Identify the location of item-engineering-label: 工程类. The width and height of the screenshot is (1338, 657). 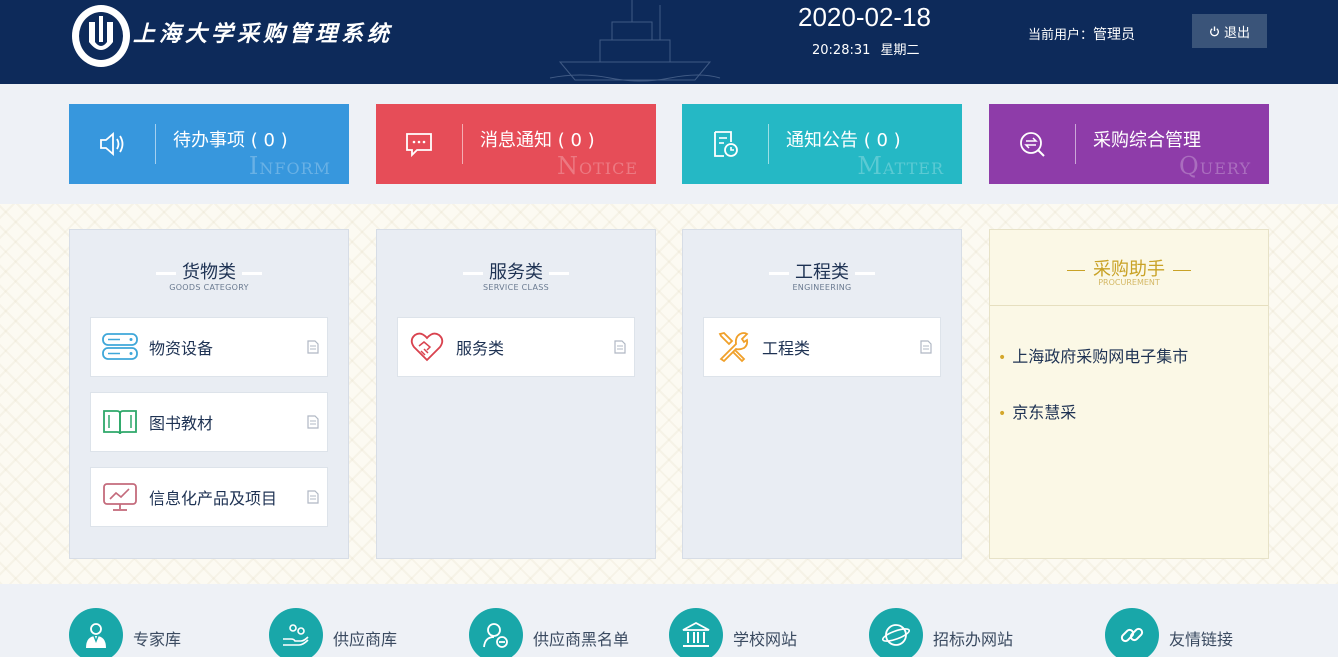
(786, 348).